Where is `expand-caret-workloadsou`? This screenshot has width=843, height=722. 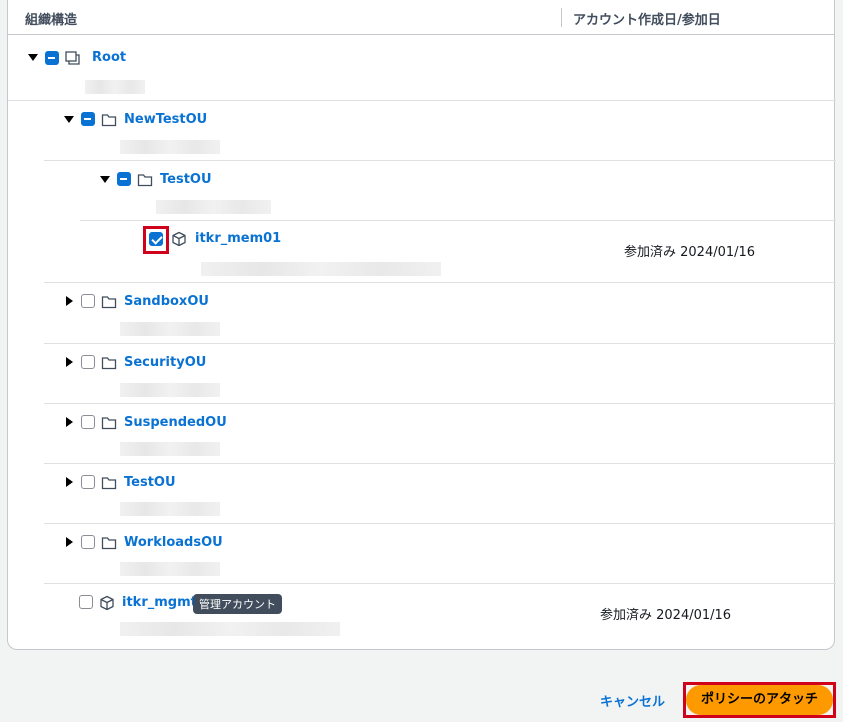 expand-caret-workloadsou is located at coordinates (69, 542).